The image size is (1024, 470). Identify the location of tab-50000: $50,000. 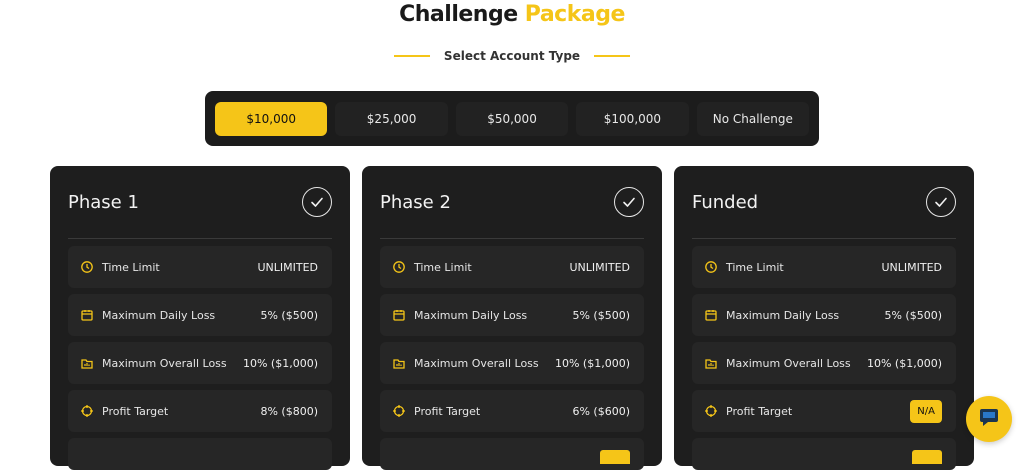
(512, 118).